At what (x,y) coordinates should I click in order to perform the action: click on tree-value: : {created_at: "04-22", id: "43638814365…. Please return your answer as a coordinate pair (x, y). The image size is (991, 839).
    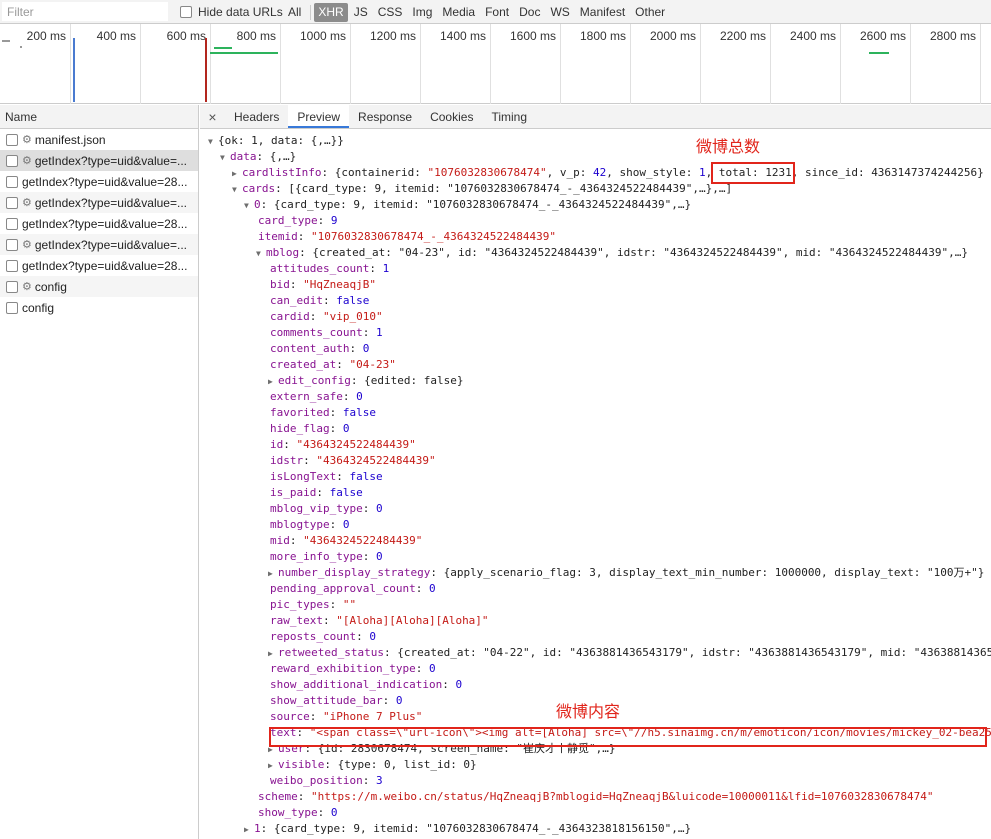
    Looking at the image, I should click on (687, 652).